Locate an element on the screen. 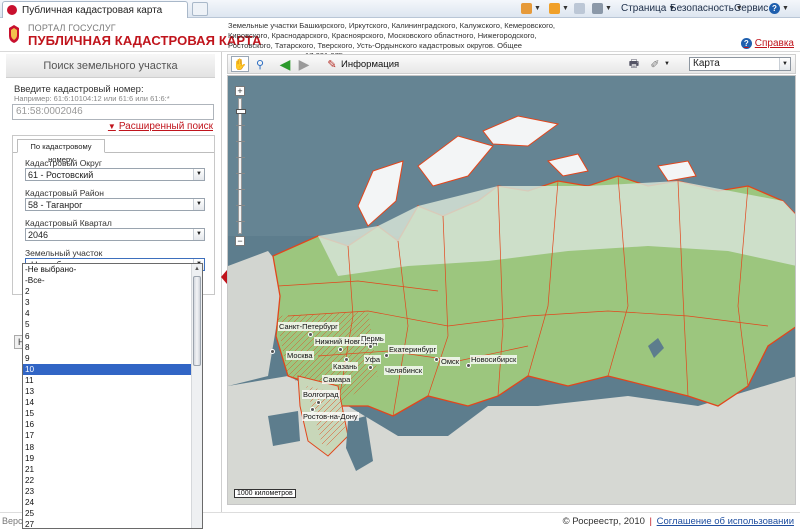 The image size is (800, 529). pan-tool-button: ✋ is located at coordinates (240, 64).